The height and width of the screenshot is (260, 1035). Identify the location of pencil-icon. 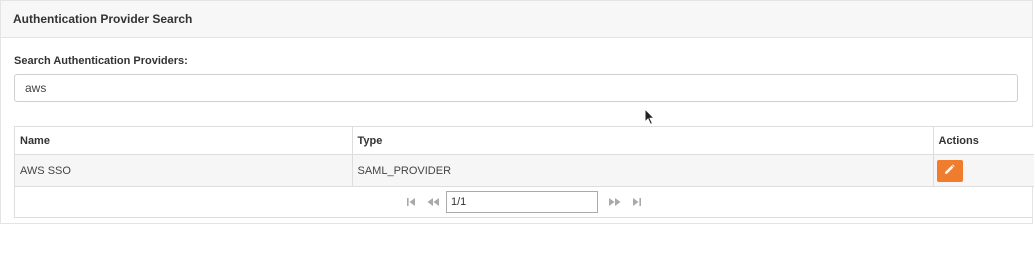
(949, 170).